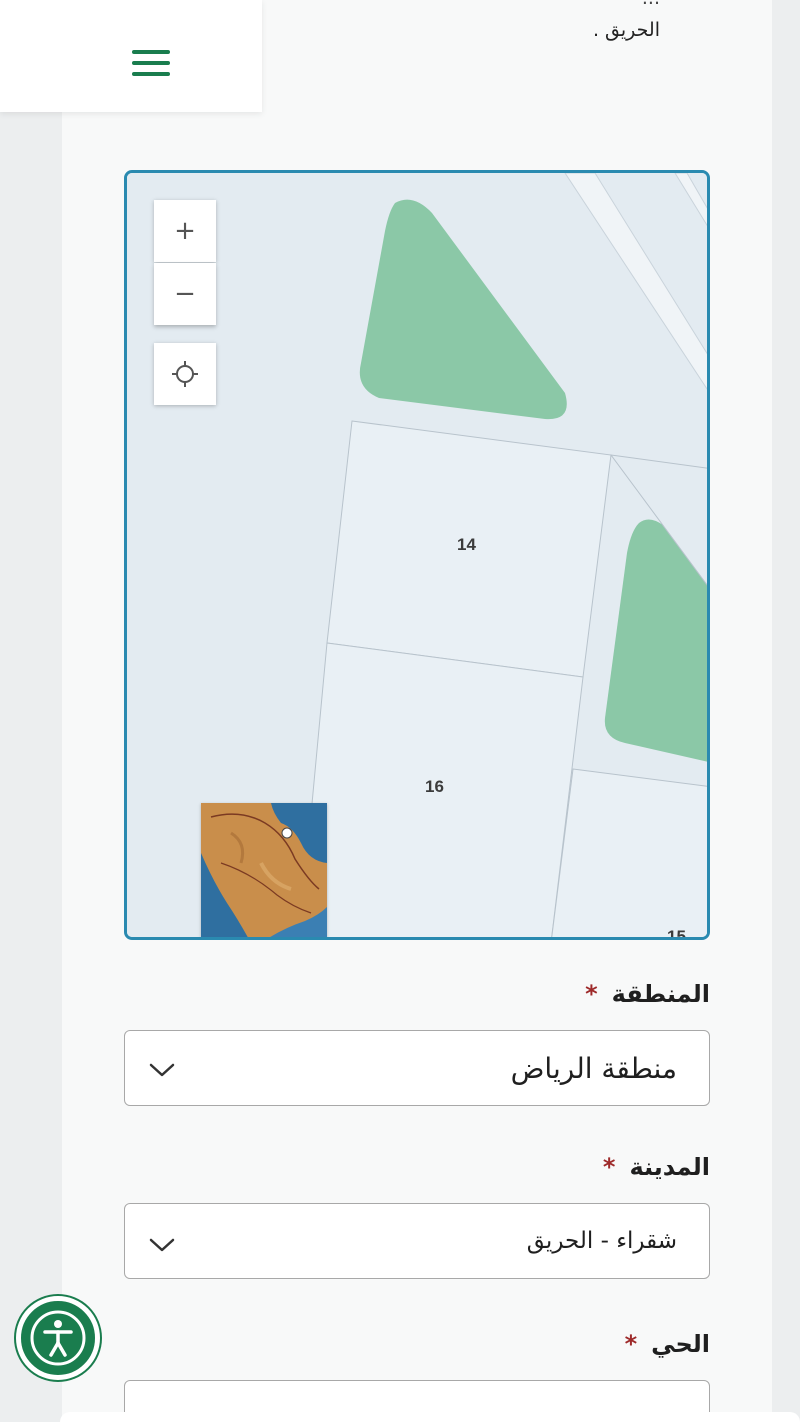 This screenshot has width=800, height=1422. I want to click on district-label-text: الحي, so click(680, 1344).